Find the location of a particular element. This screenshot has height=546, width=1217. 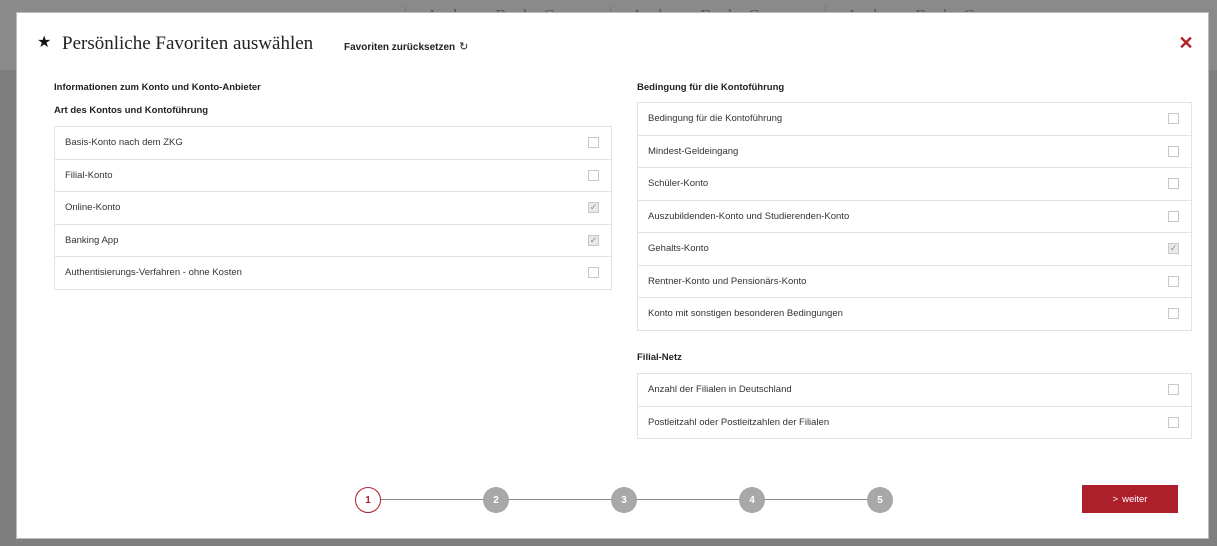

list-item: Mindest-Geldeingang is located at coordinates (914, 151).